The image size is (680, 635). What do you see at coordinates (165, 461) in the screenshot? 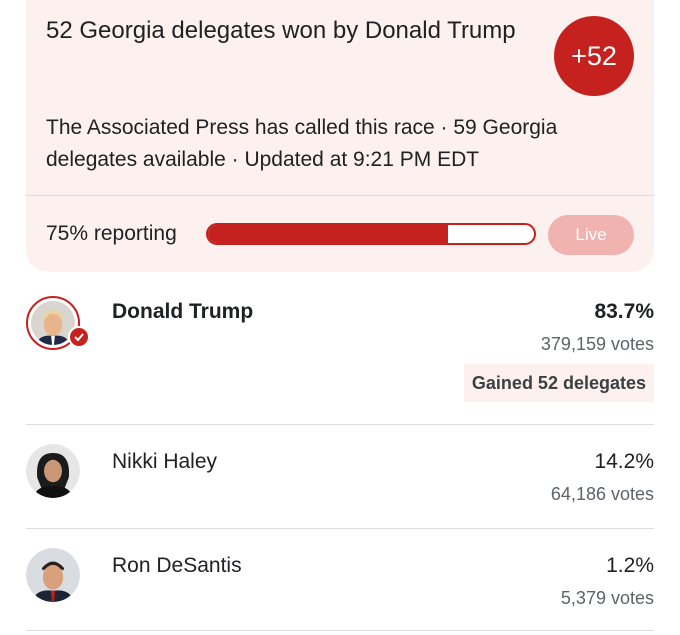
I see `candidate-name: Nikki Haley` at bounding box center [165, 461].